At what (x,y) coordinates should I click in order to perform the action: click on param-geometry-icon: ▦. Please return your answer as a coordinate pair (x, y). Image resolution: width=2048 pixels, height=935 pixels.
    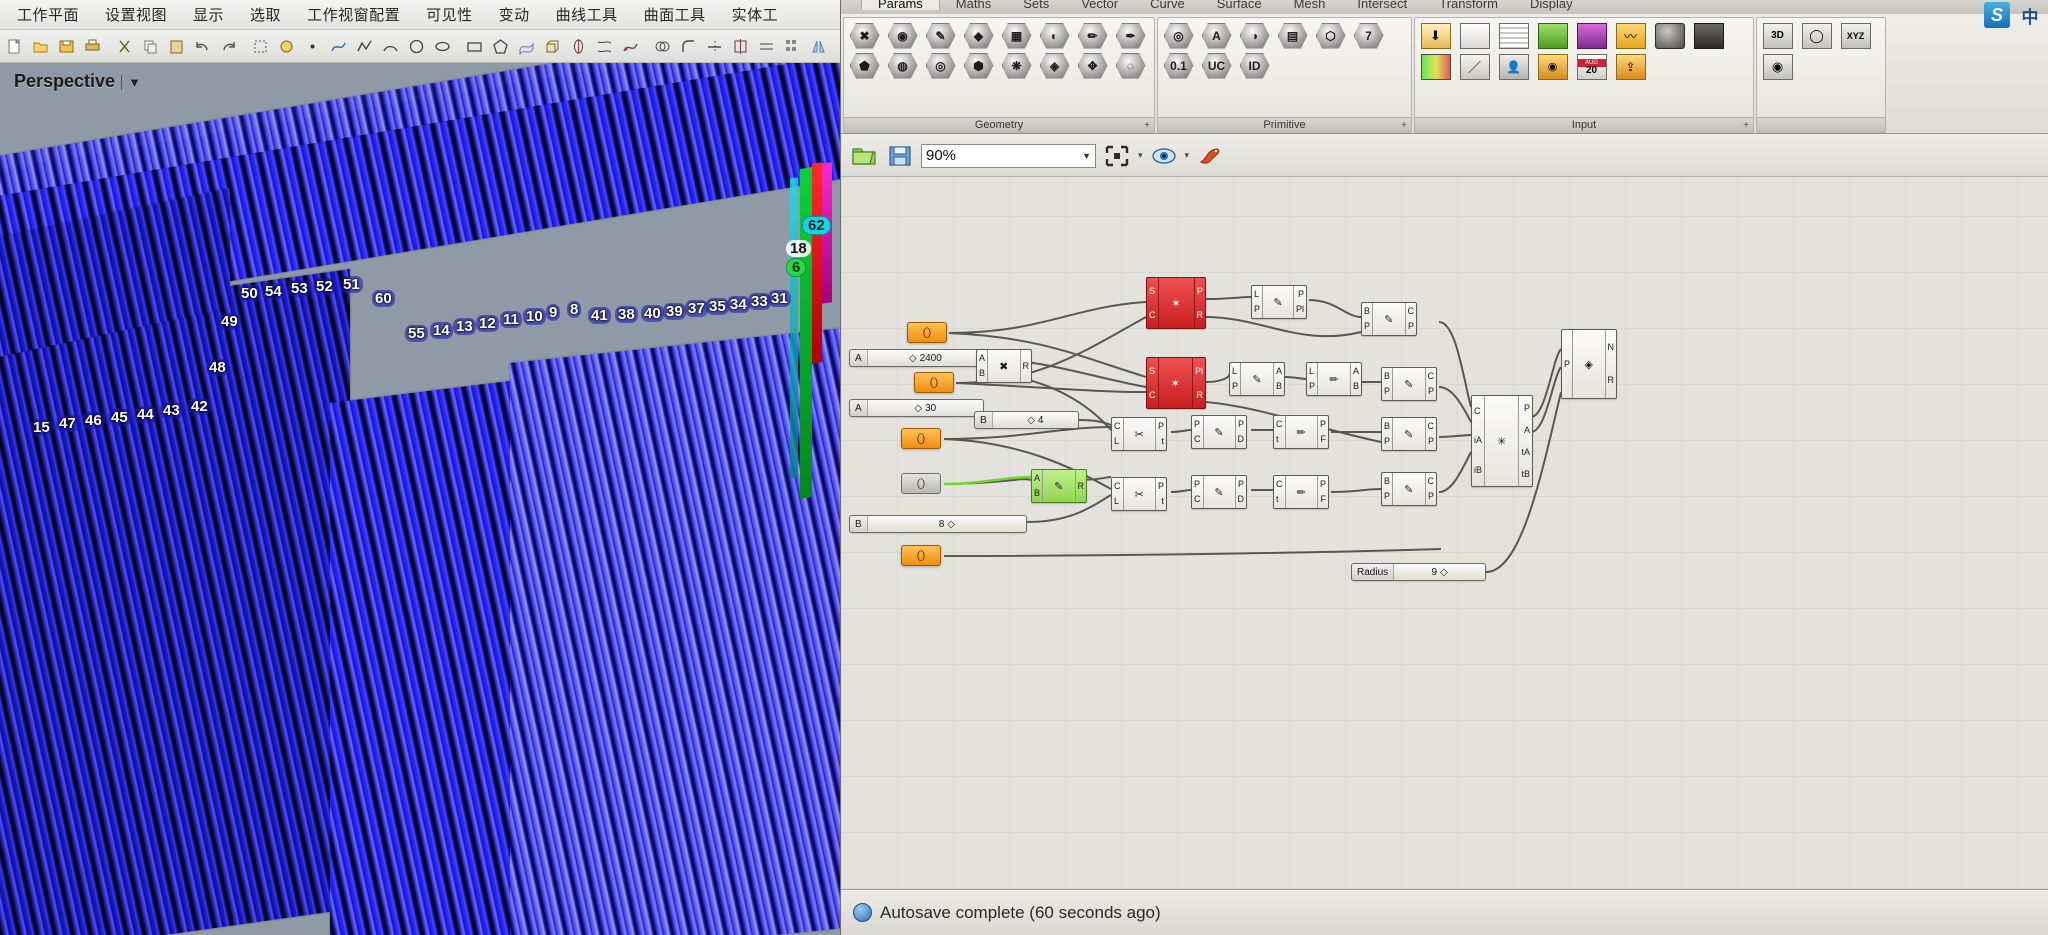
    Looking at the image, I should click on (1016, 35).